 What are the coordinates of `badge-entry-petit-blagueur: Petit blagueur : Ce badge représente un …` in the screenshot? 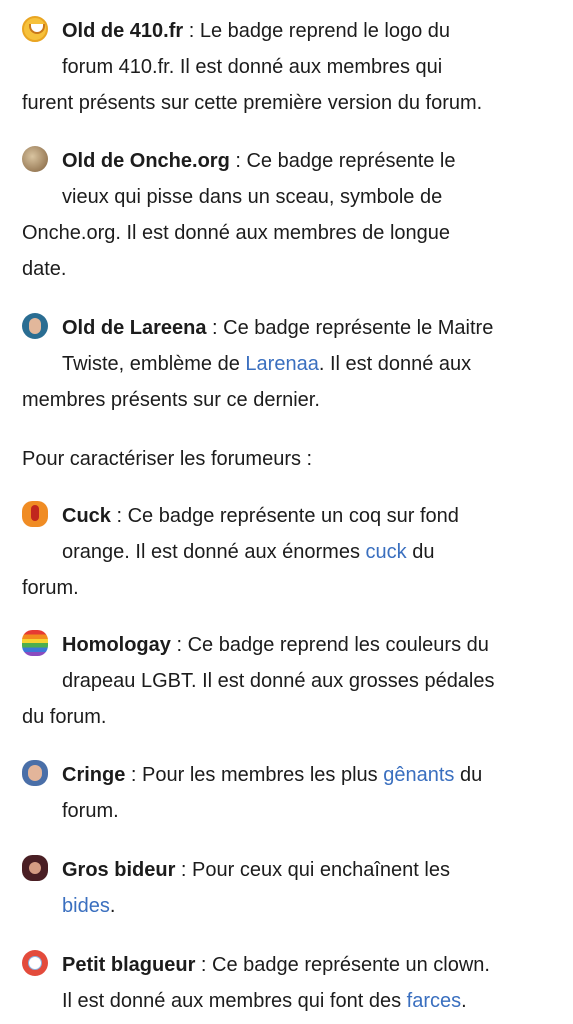 It's located at (290, 983).